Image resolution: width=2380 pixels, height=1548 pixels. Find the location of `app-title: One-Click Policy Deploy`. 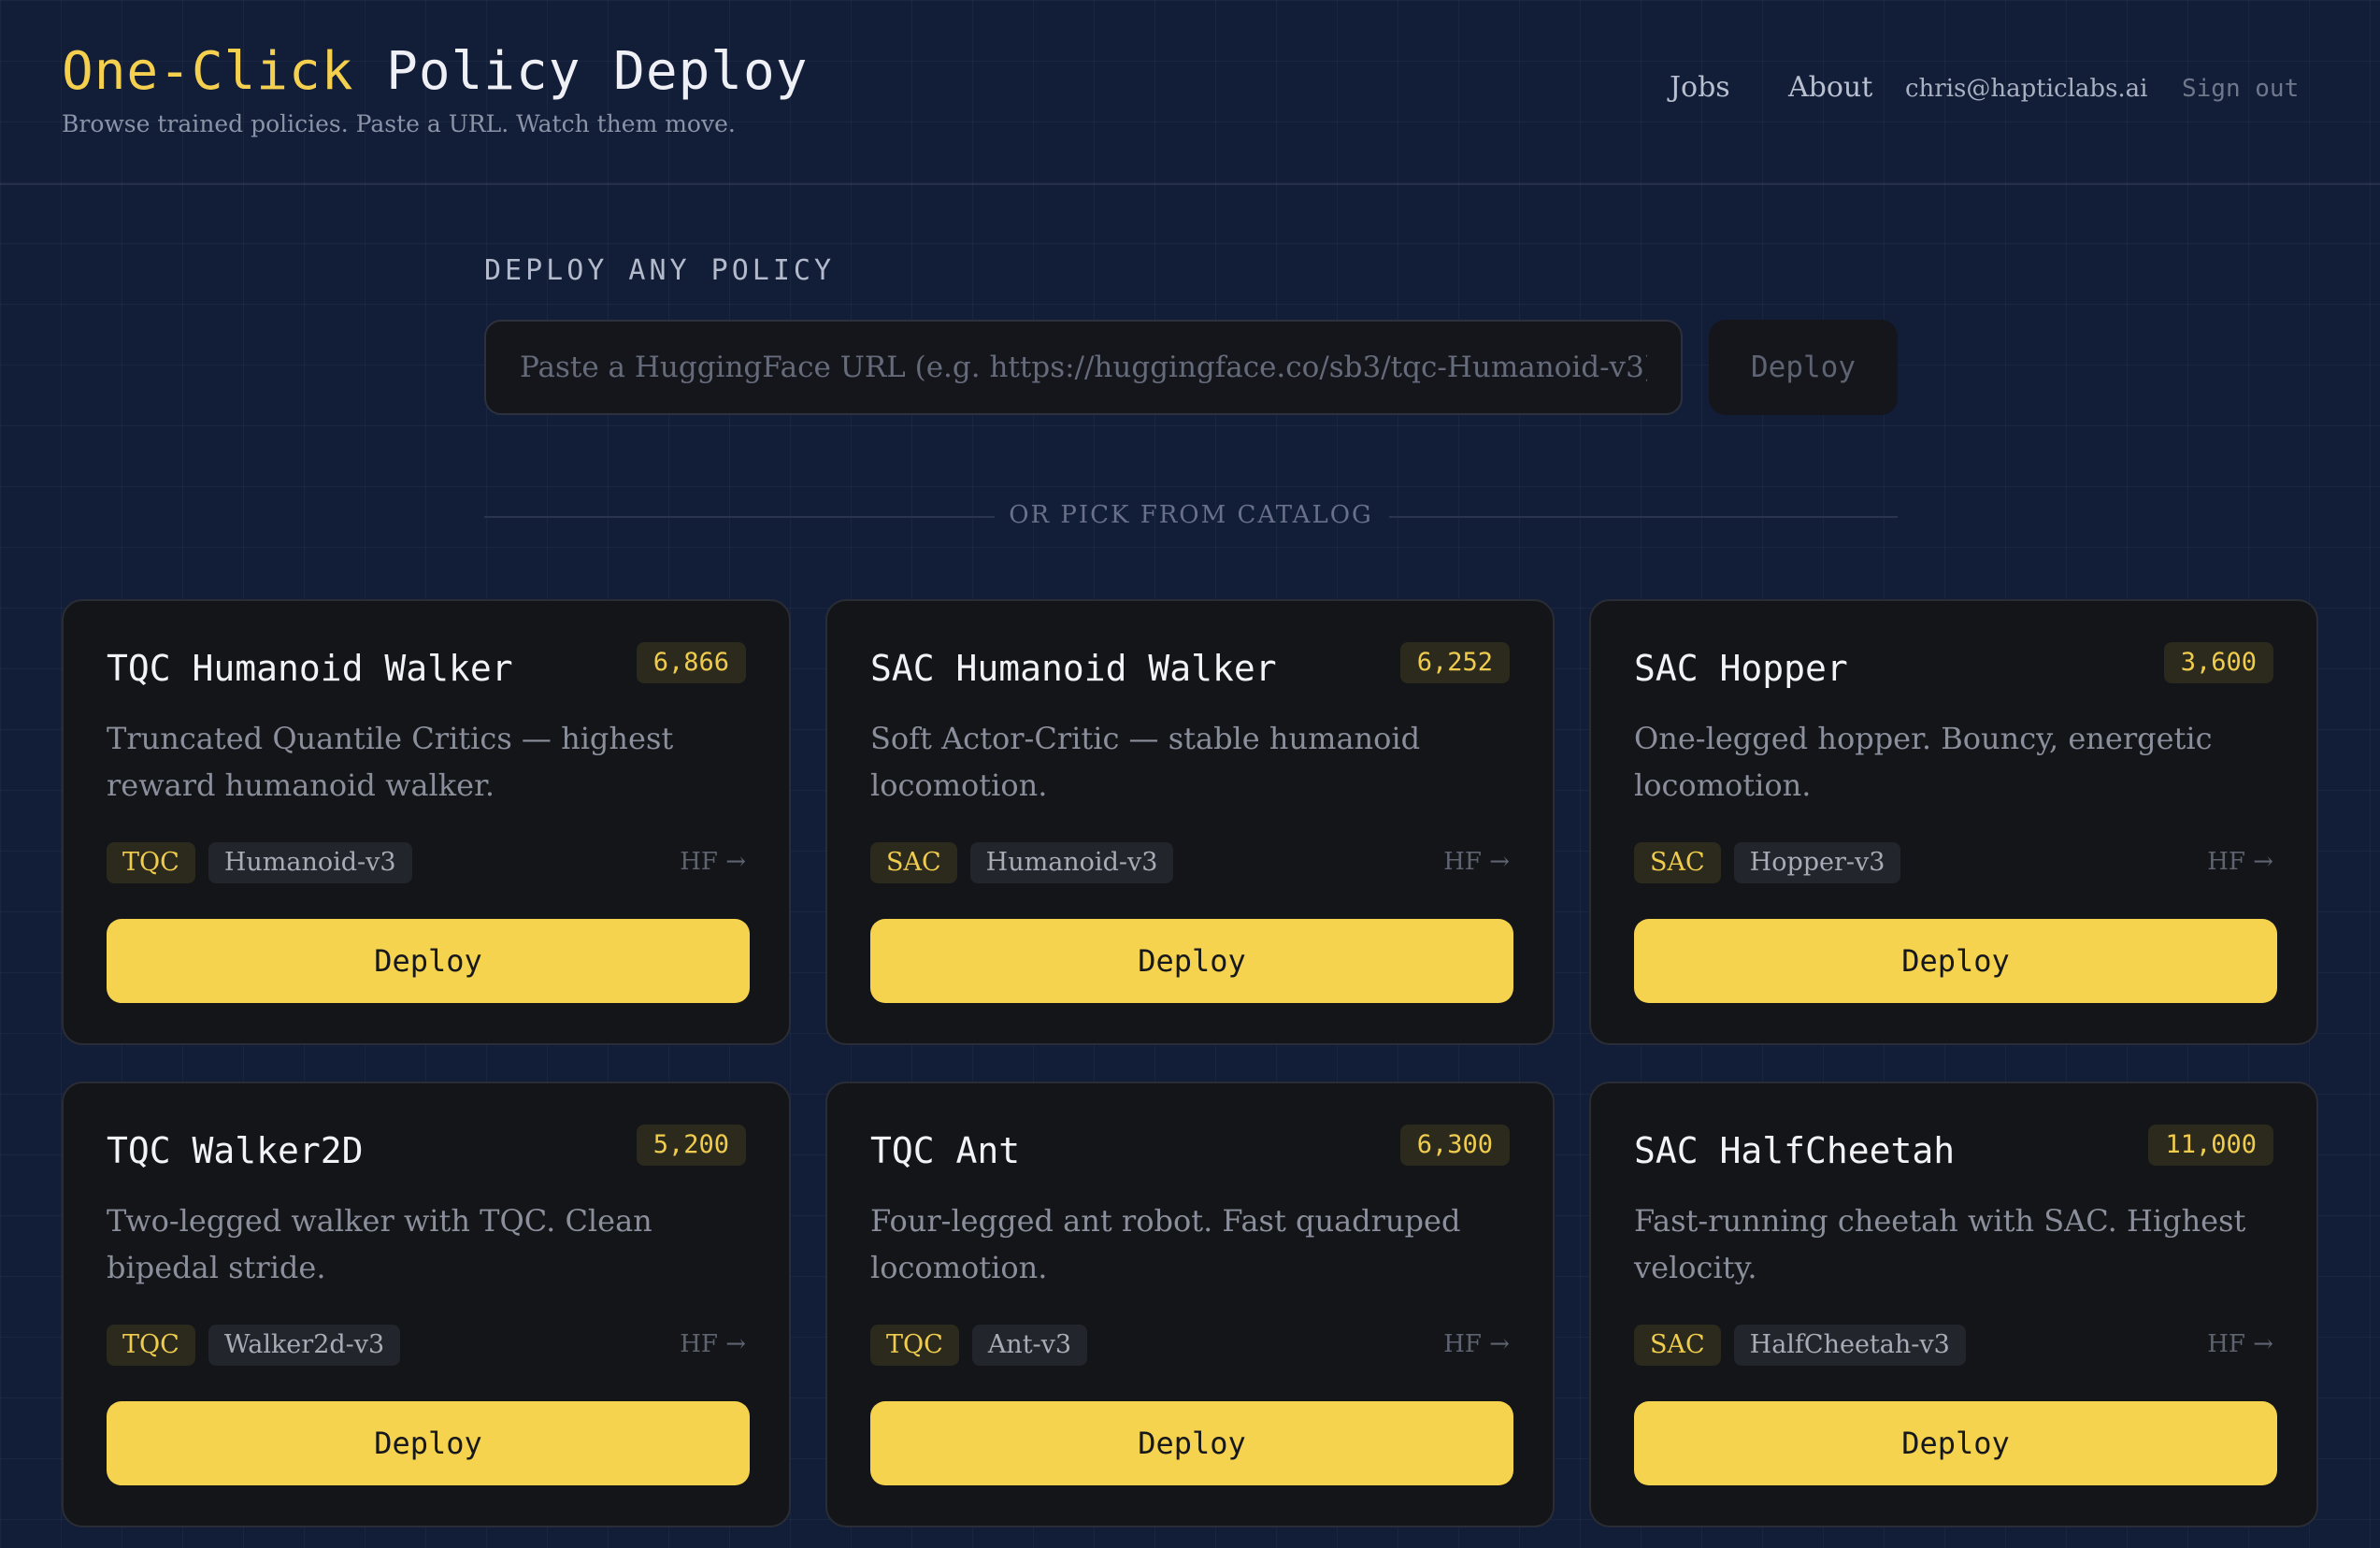

app-title: One-Click Policy Deploy is located at coordinates (435, 71).